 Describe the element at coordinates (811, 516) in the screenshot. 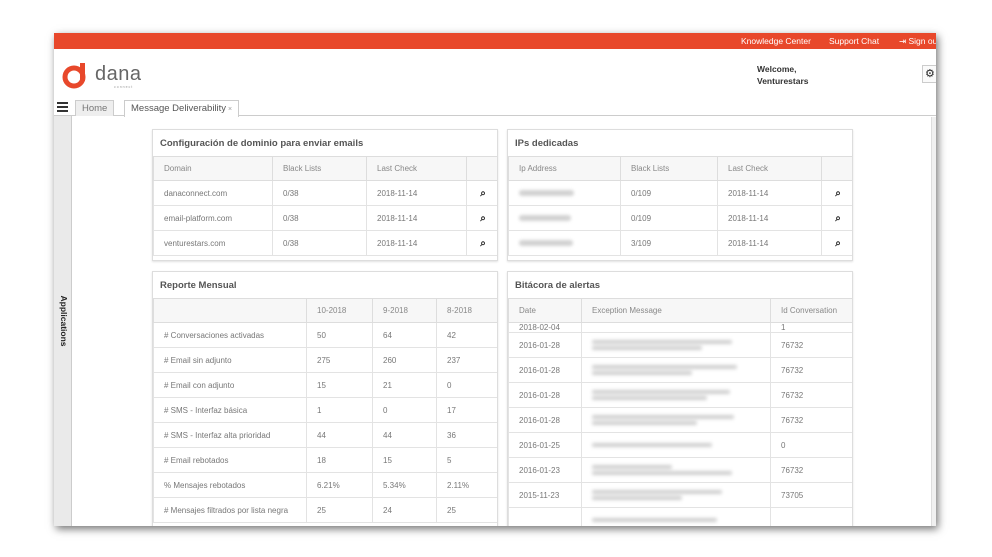

I see `id-cell-redacted` at that location.